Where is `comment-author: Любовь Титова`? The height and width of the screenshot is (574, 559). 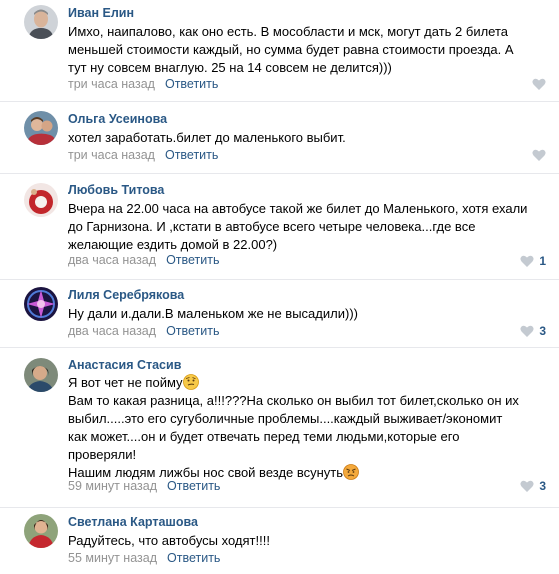
comment-author: Любовь Титова is located at coordinates (116, 190).